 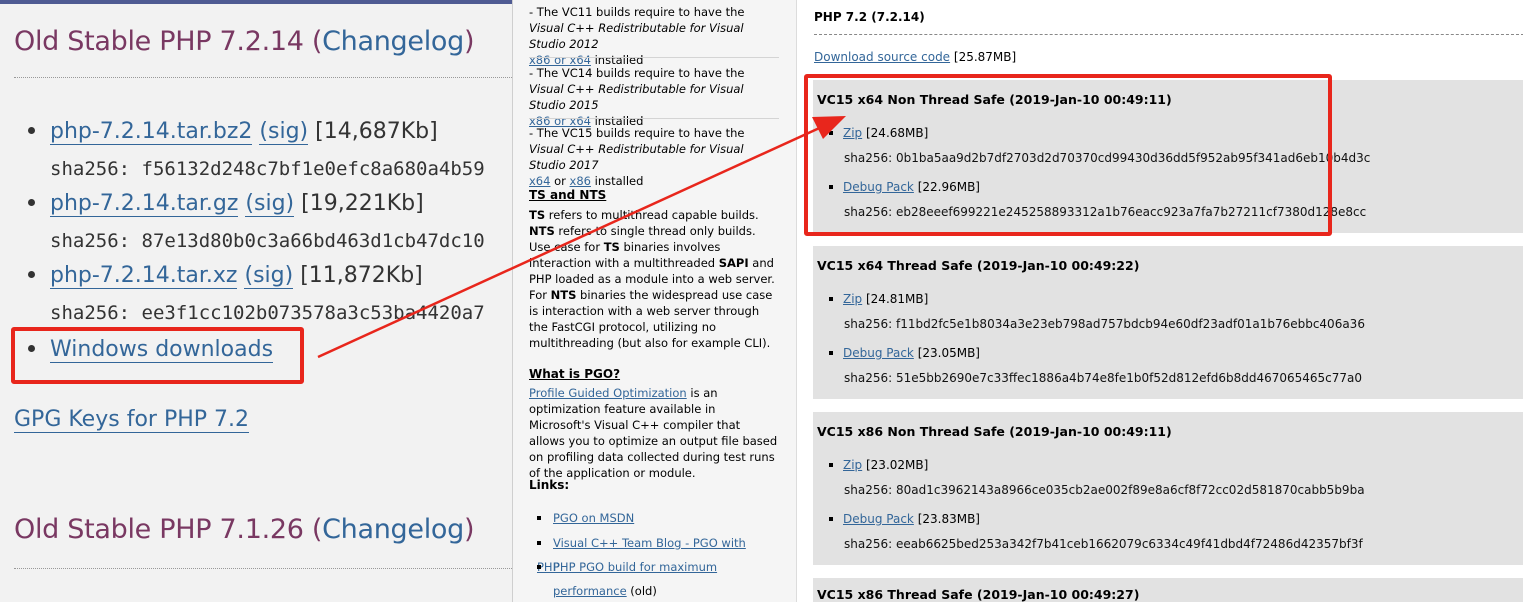 I want to click on pgo-msdn-link: PGO on MSDN, so click(x=593, y=518).